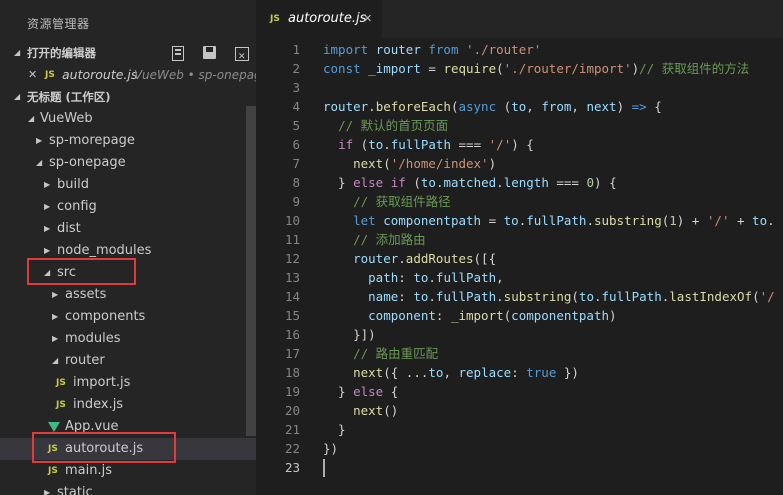 The height and width of the screenshot is (495, 783). Describe the element at coordinates (69, 97) in the screenshot. I see `workspace-label: 无标题 (工作区)` at that location.